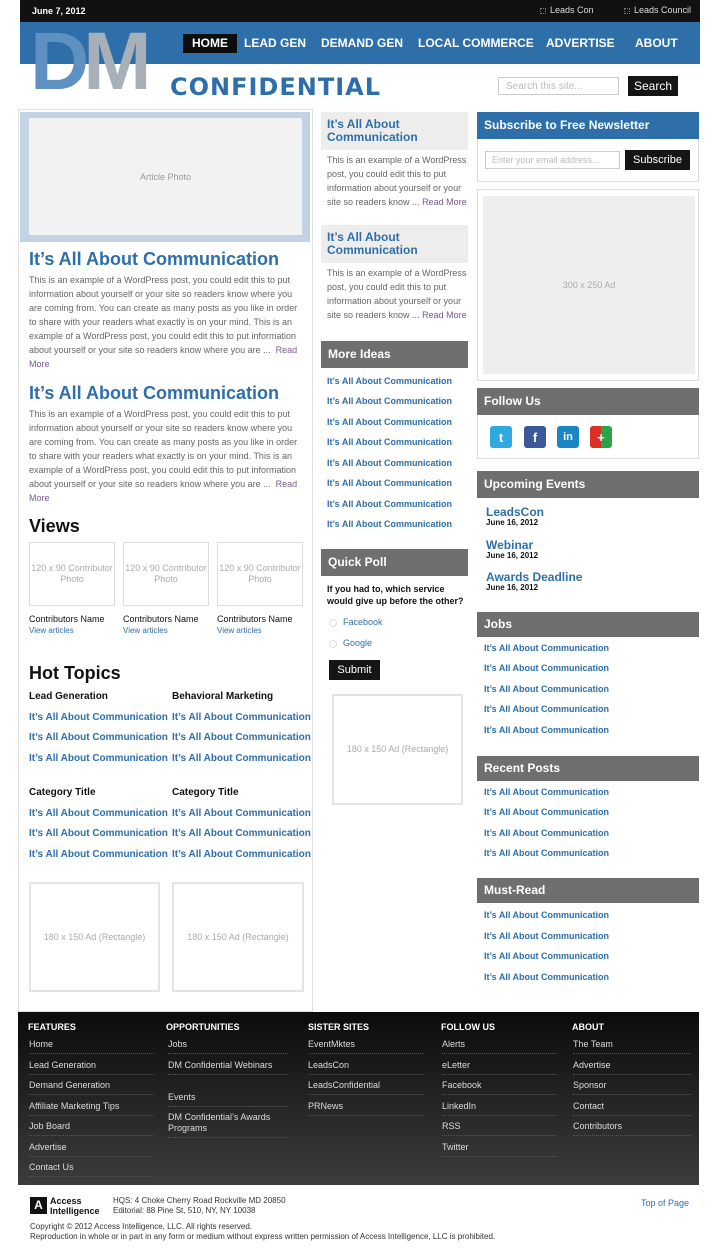 This screenshot has height=1256, width=720. I want to click on footer-link: Contact, so click(632, 1108).